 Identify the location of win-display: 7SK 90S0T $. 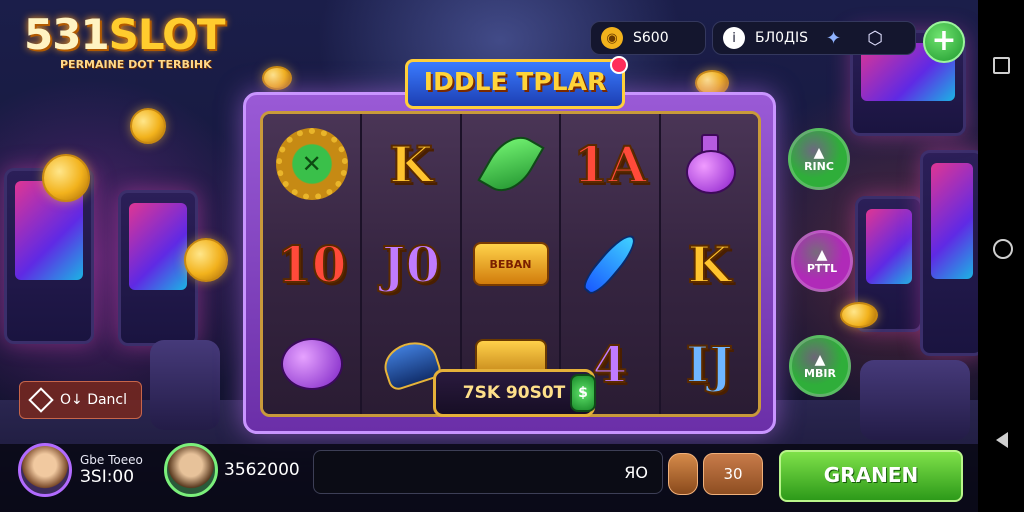
(514, 393).